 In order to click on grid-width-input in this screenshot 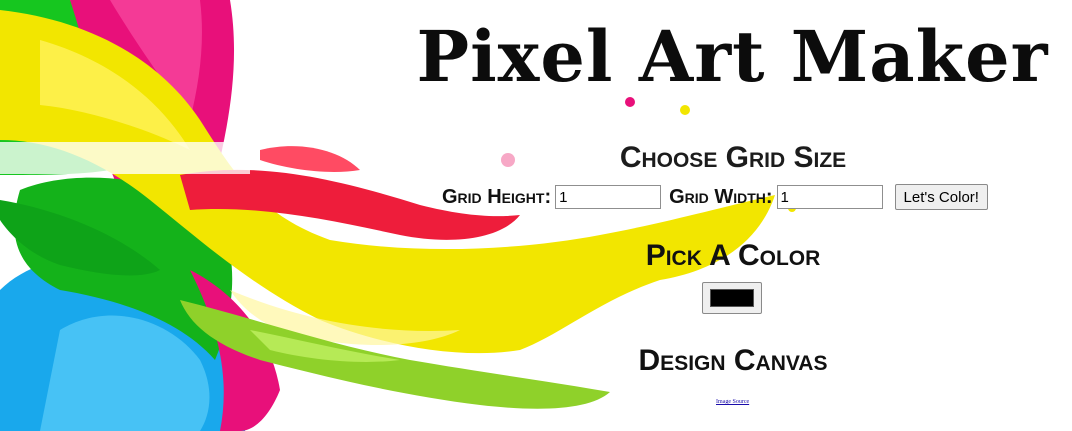, I will do `click(829, 197)`.